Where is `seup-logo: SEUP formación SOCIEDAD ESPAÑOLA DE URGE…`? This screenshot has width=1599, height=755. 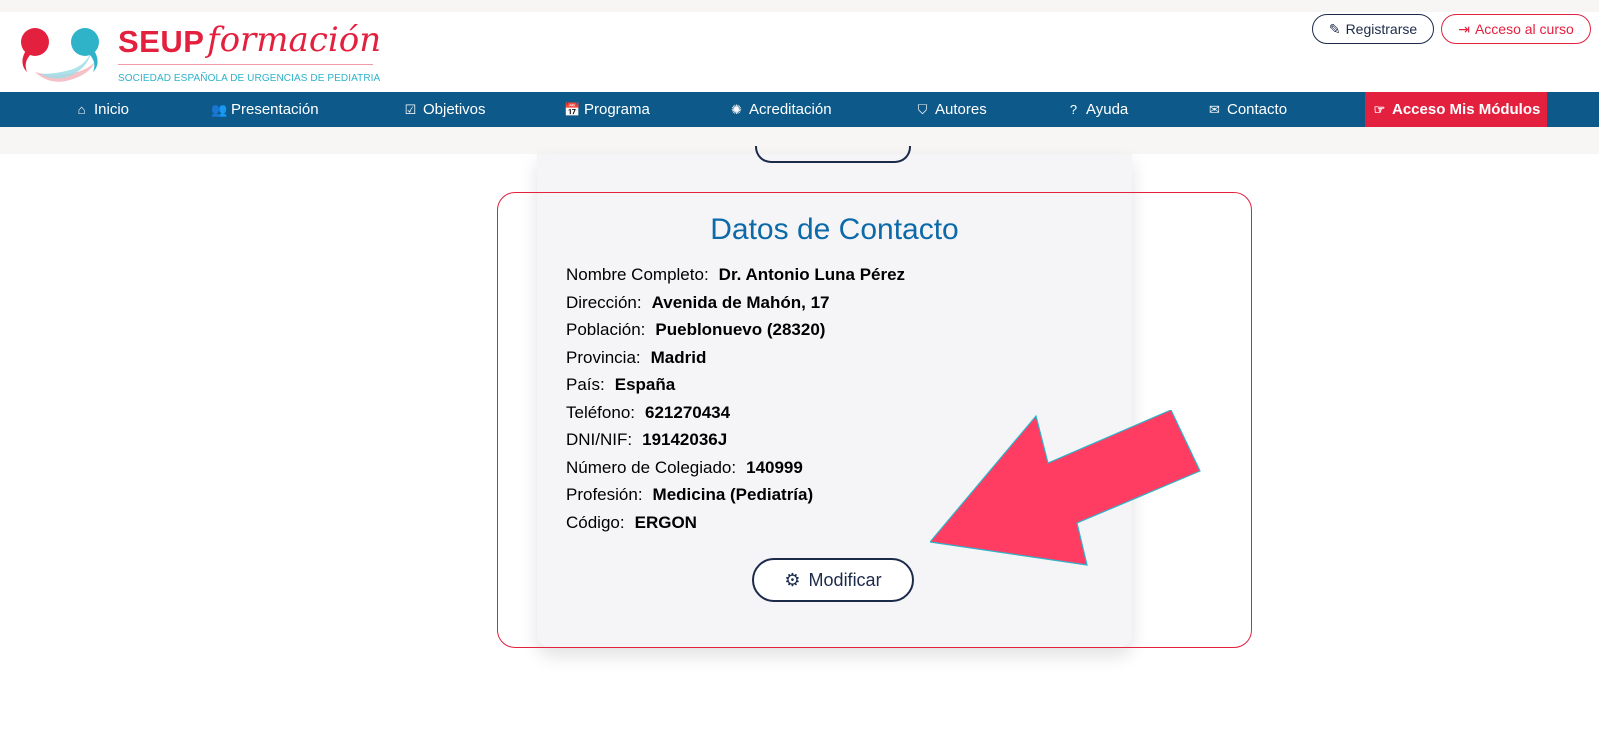
seup-logo: SEUP formación SOCIEDAD ESPAÑOLA DE URGE… is located at coordinates (205, 55).